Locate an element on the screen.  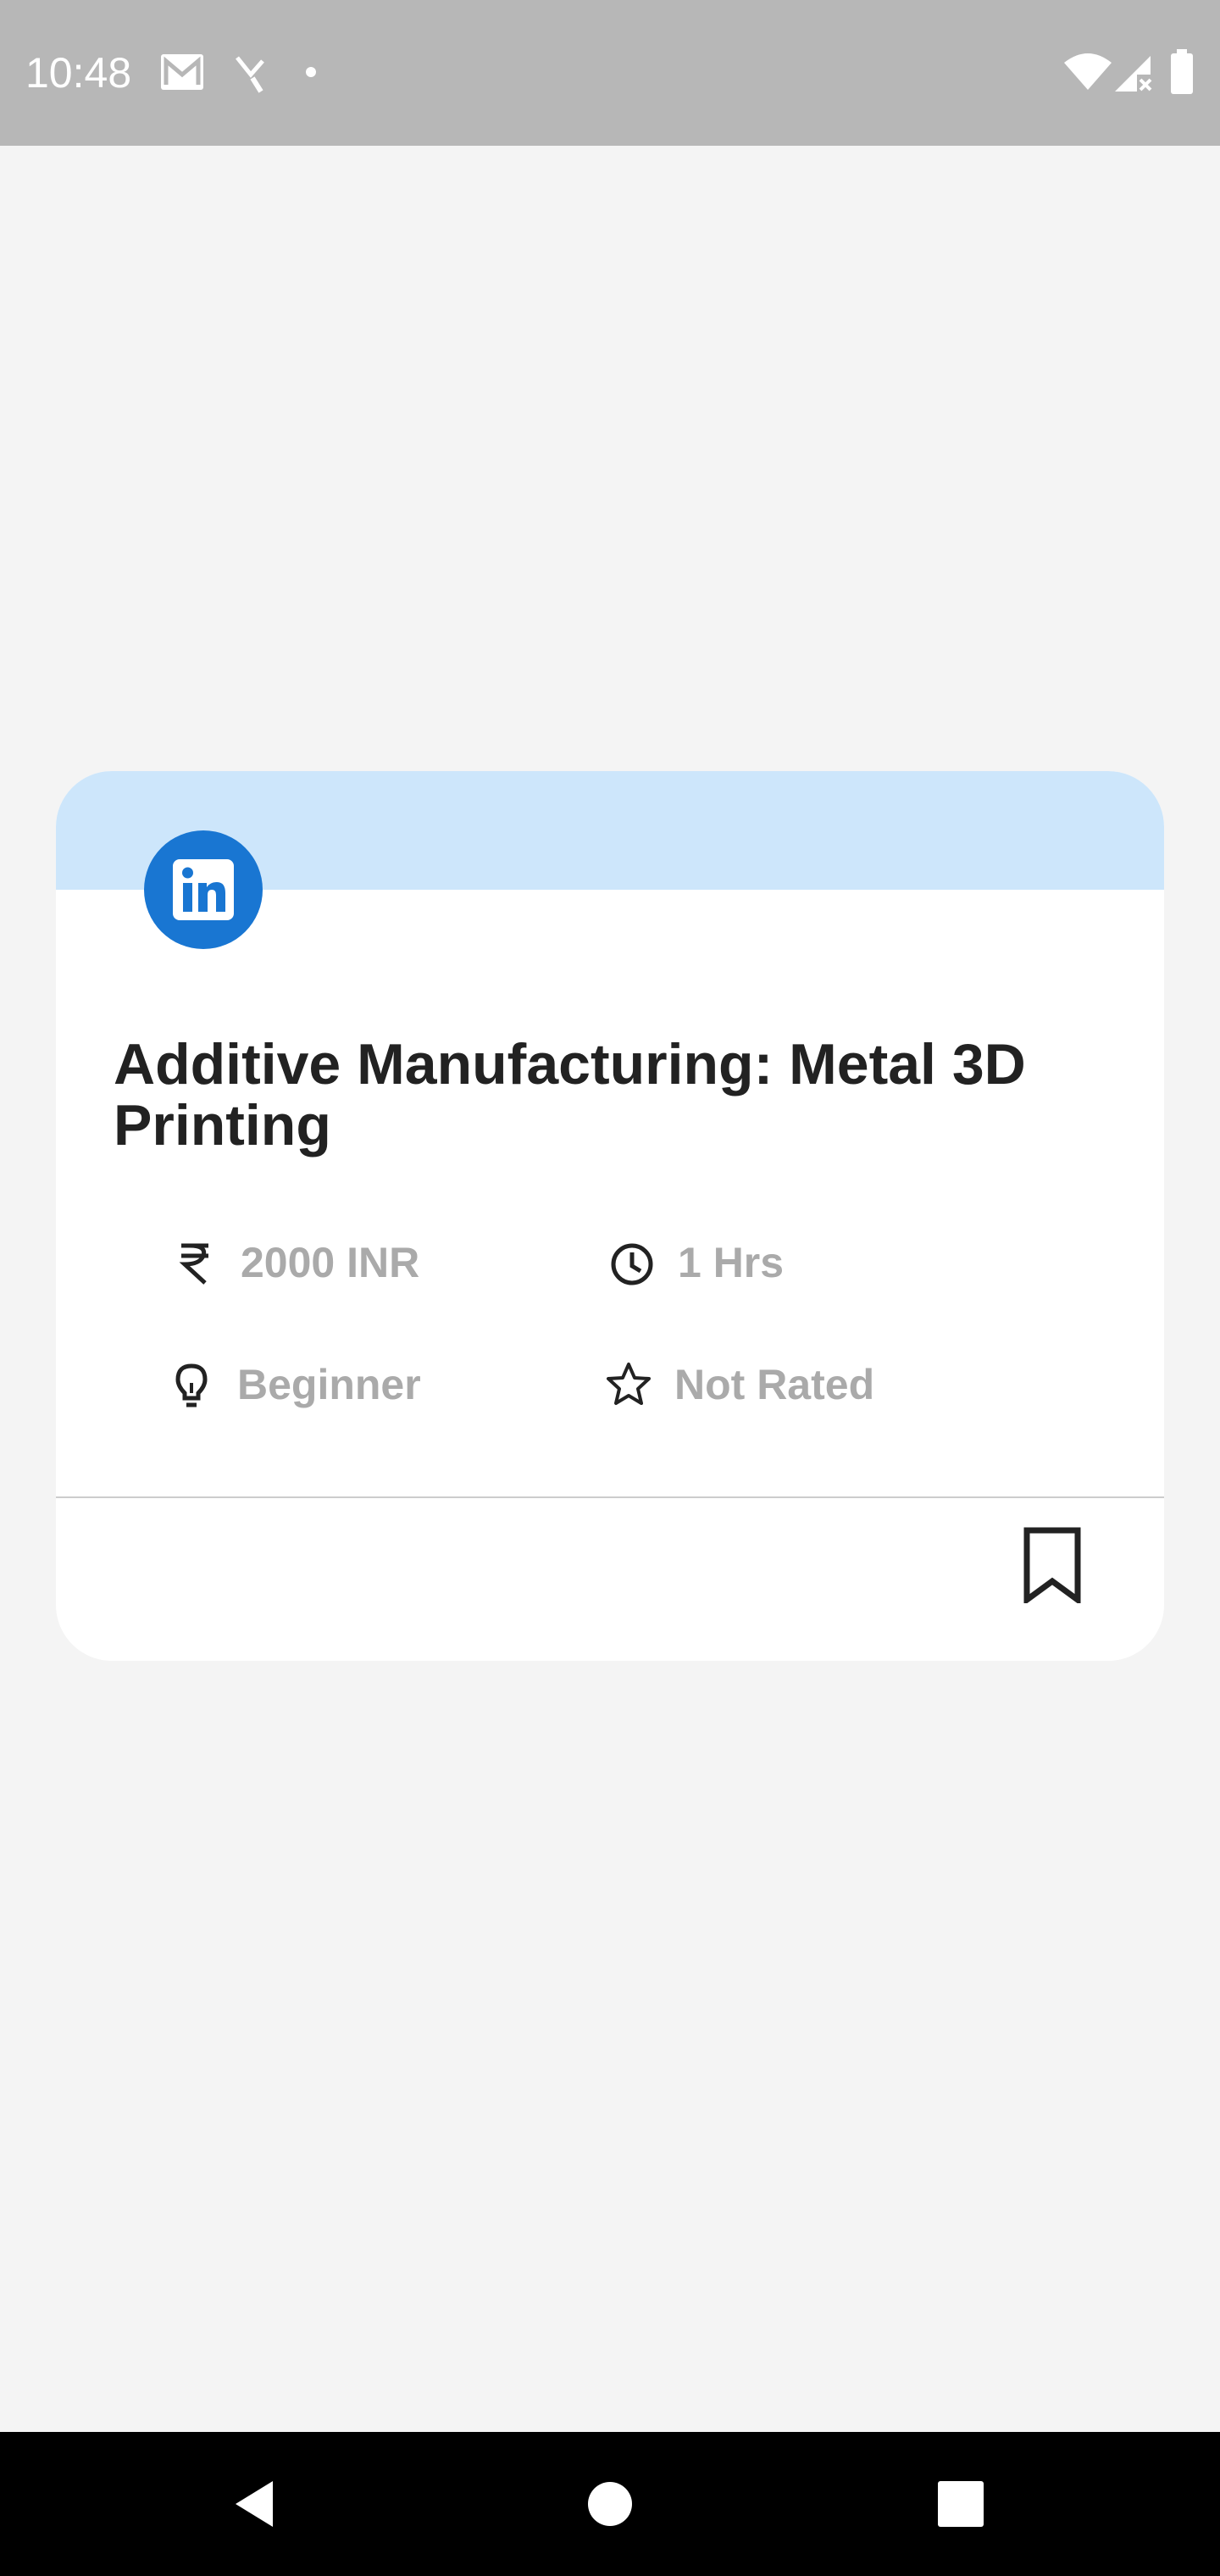
gmail-icon is located at coordinates (182, 72).